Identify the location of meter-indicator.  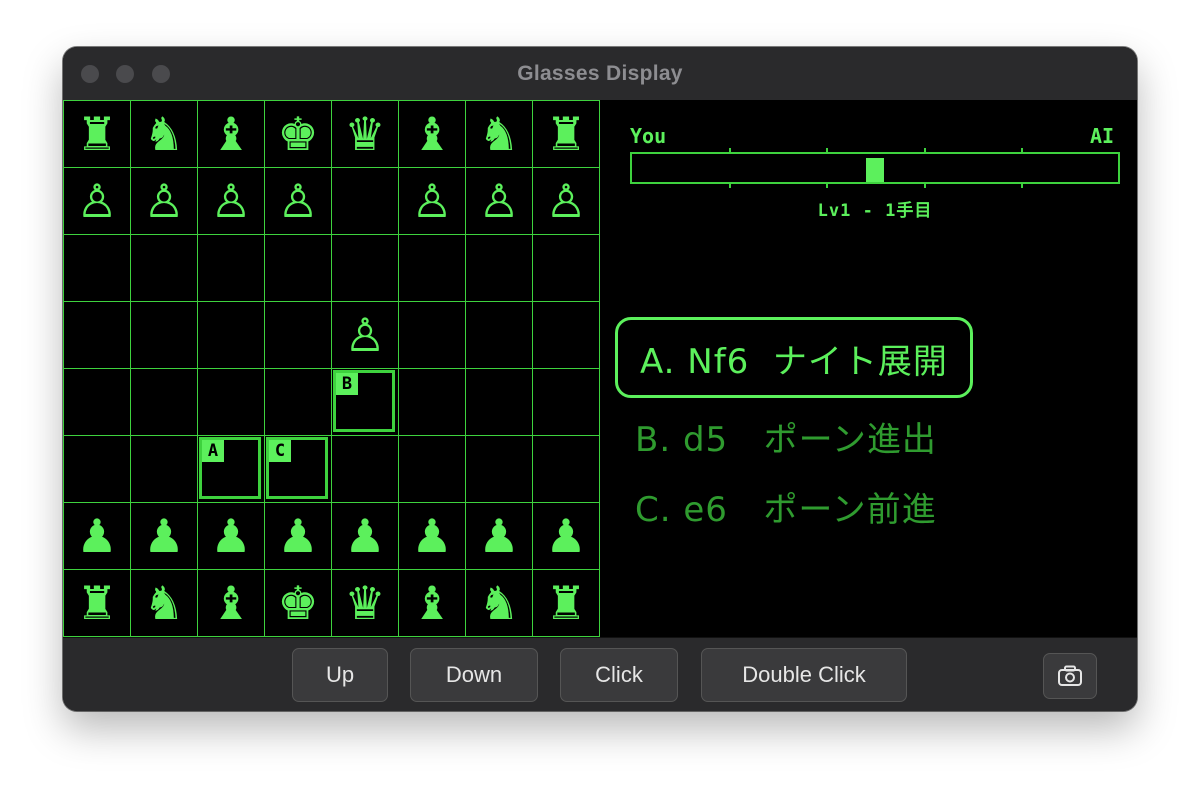
(875, 170).